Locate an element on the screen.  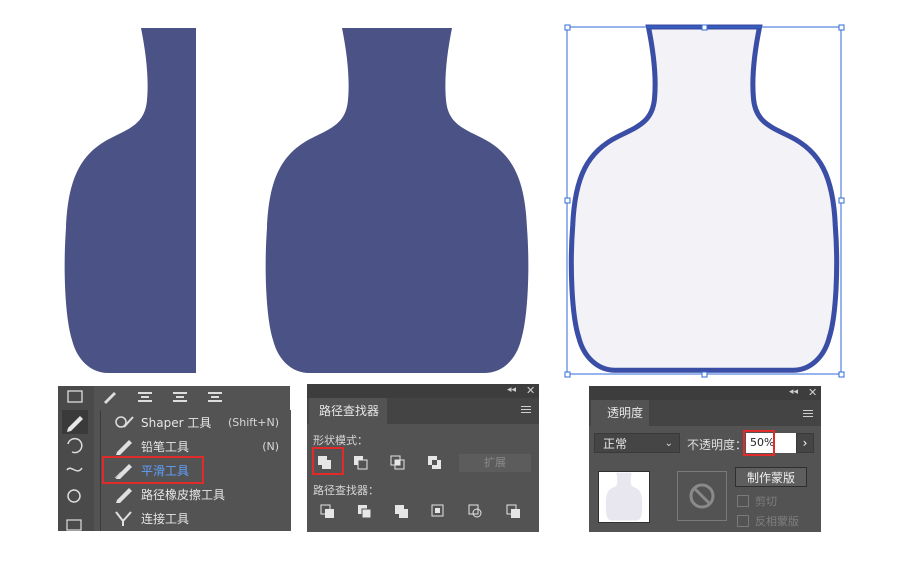
tab-pathfinder: 路径查找器 is located at coordinates (348, 411).